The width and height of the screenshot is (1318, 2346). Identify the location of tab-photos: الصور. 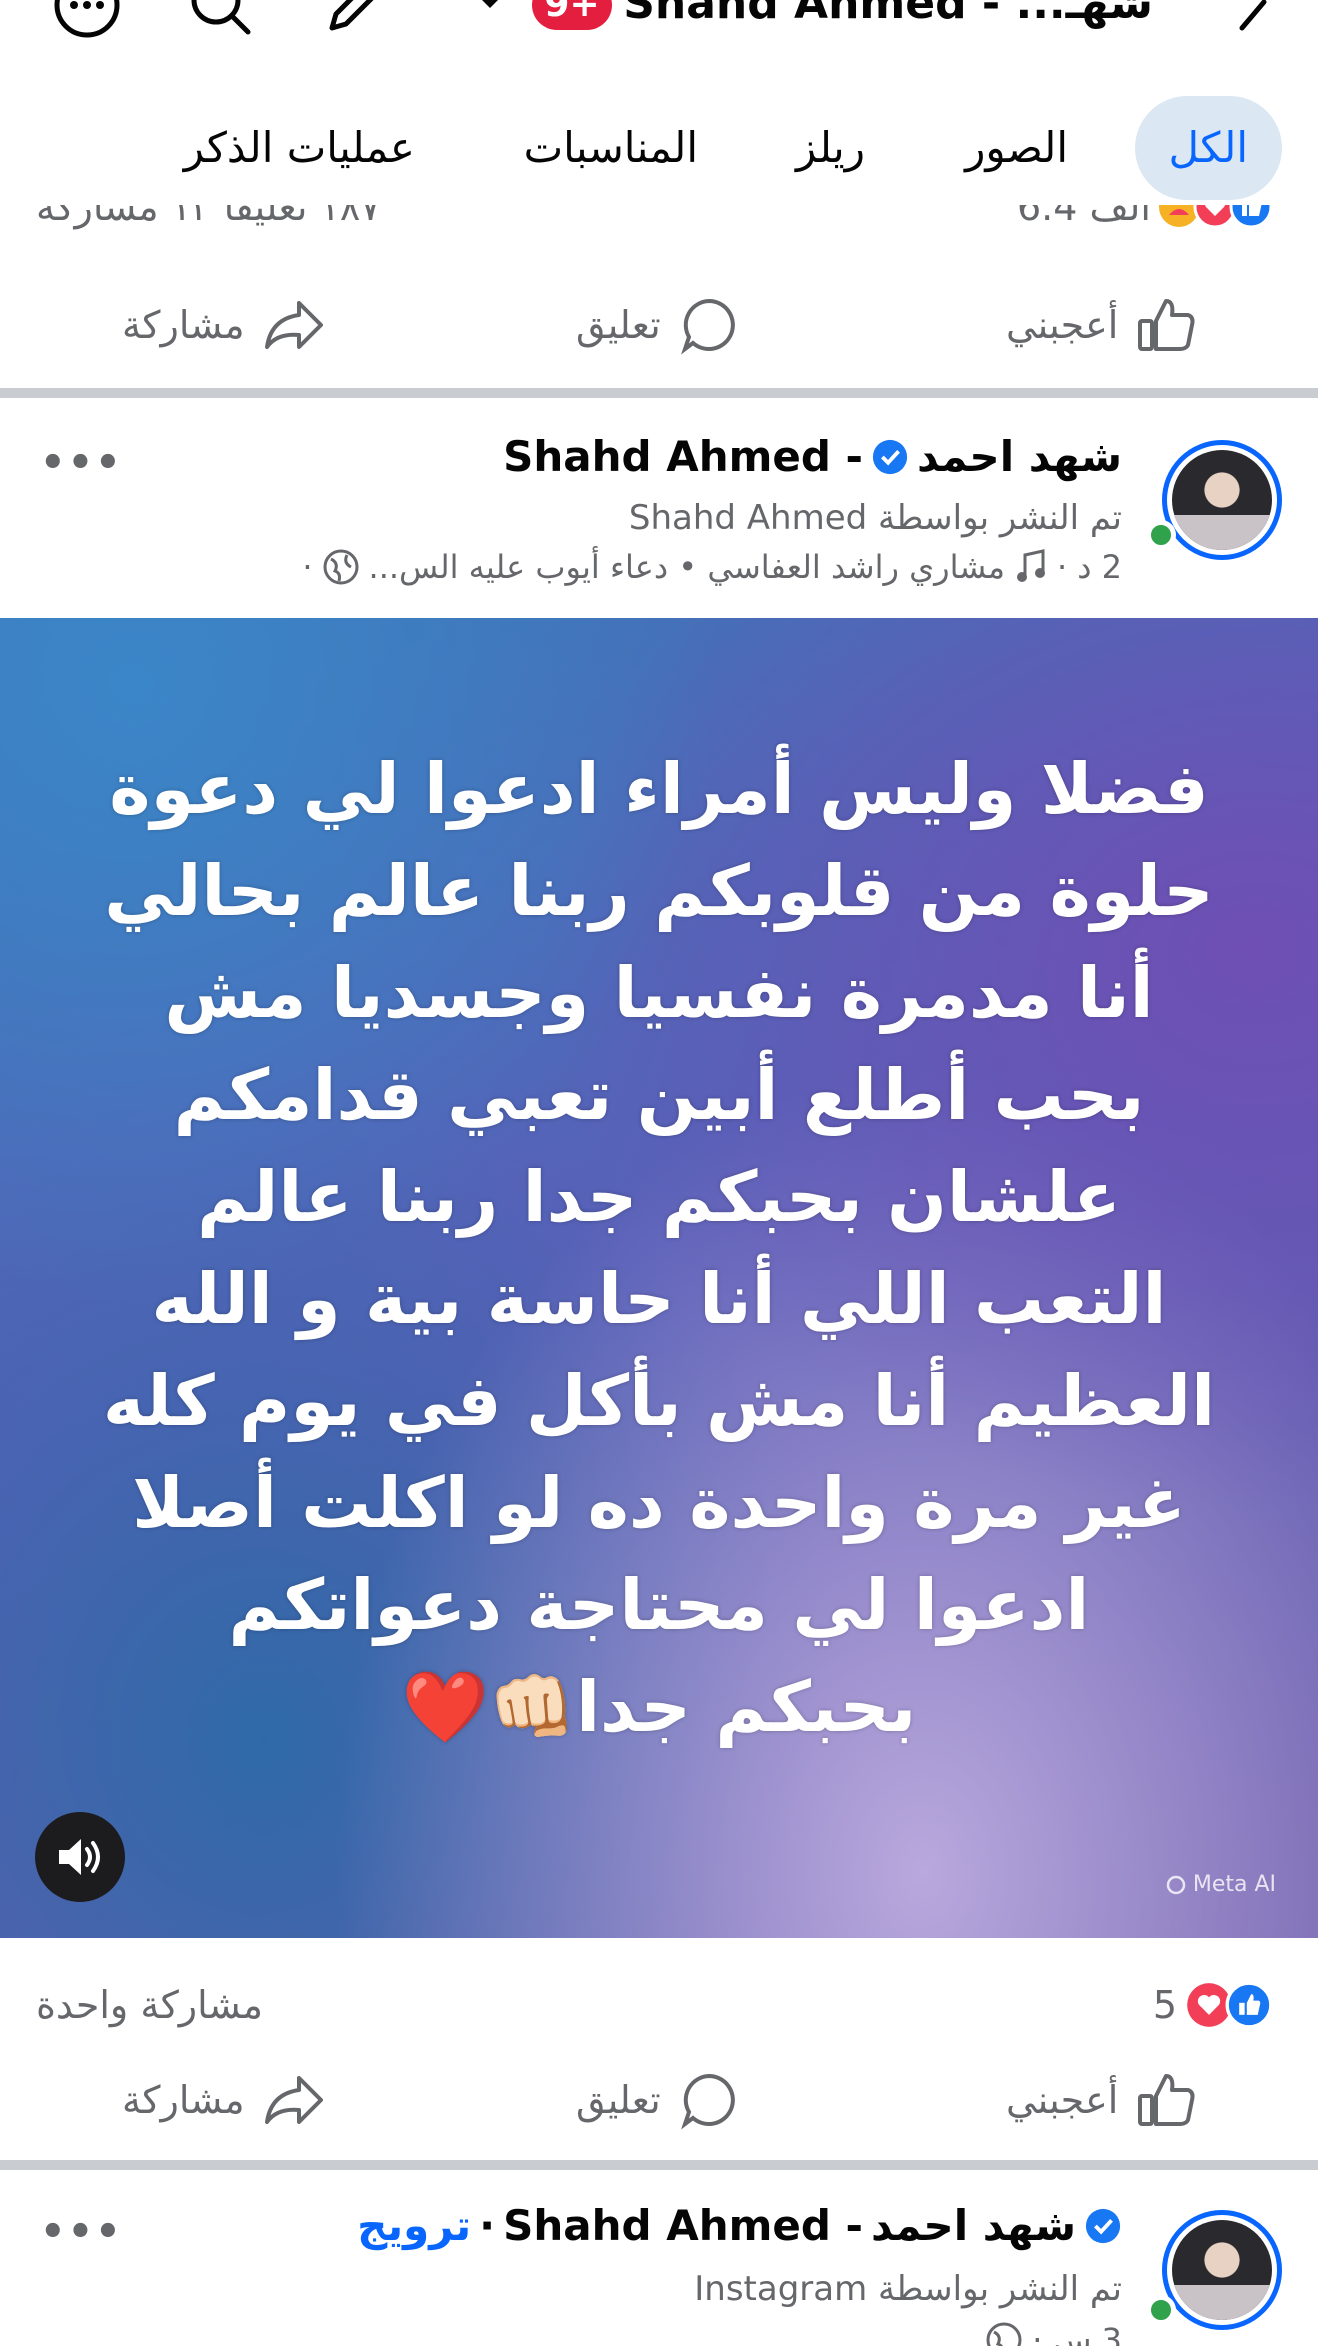
(1016, 148).